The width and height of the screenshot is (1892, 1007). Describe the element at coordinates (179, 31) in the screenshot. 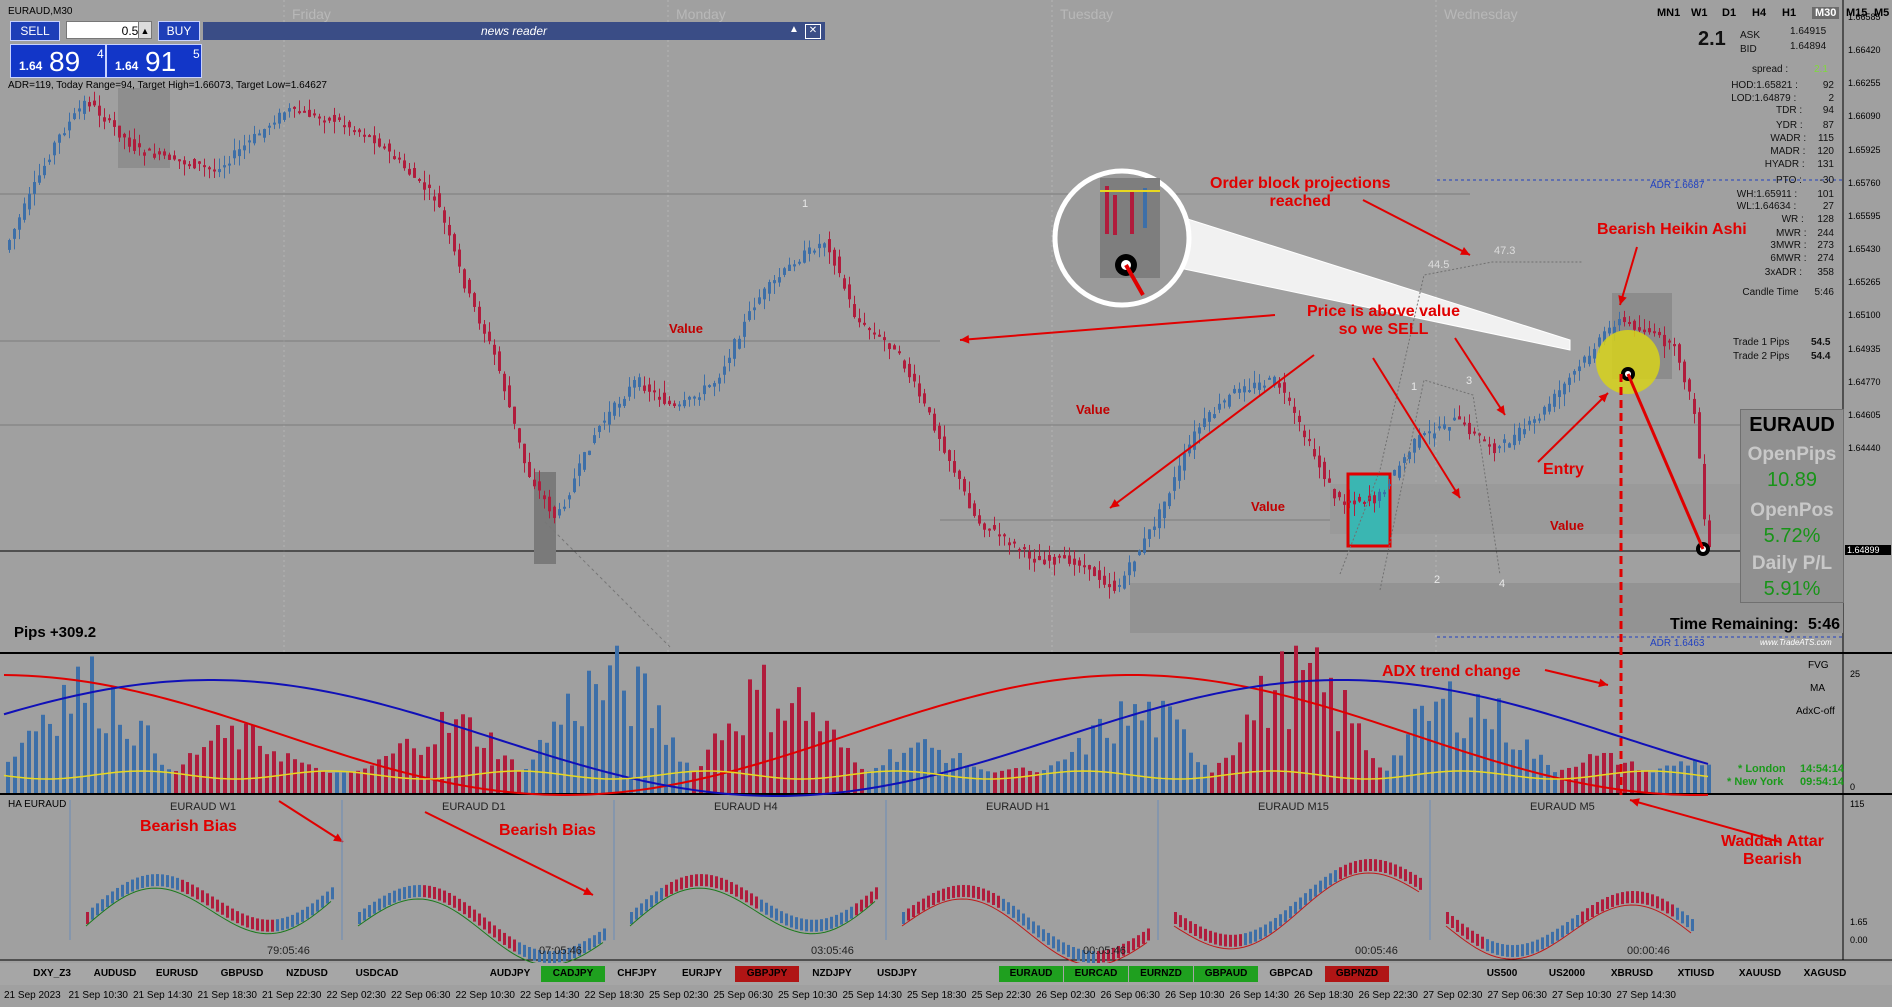

I see `buy-button: BUY` at that location.